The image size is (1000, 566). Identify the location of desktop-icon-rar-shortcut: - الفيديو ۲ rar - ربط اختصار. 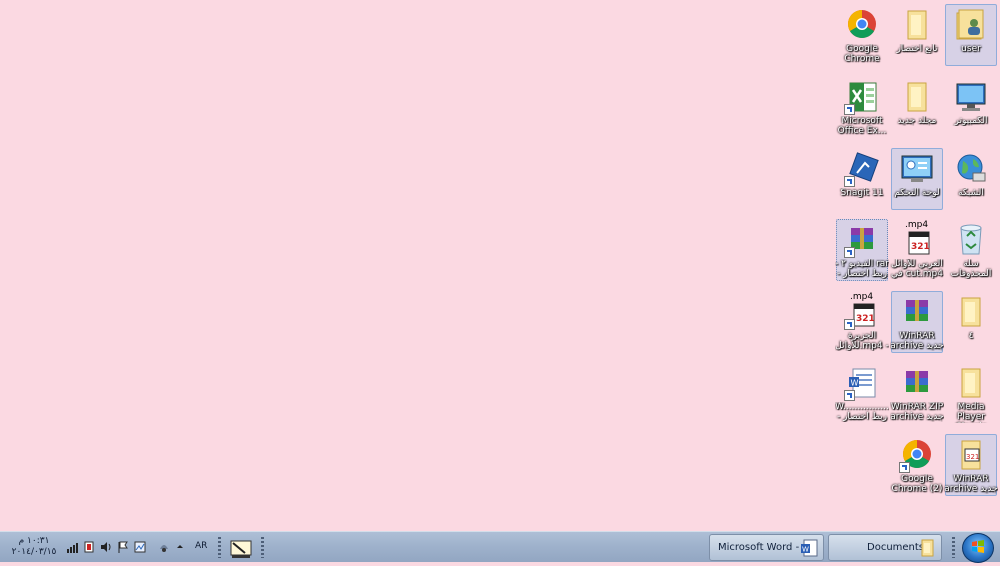
(862, 250).